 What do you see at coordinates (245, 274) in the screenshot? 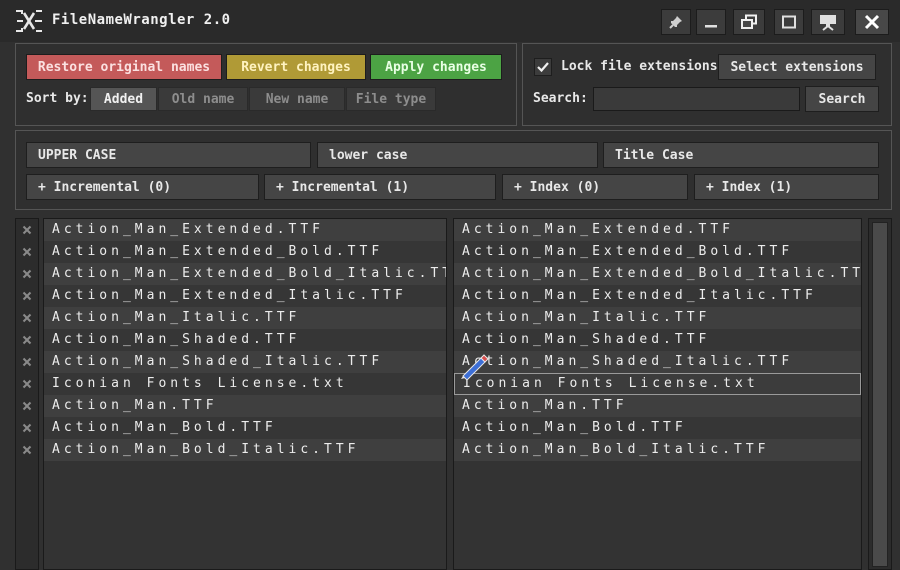
I see `old-name-row: Action_Man_Extended_Bold_Italic.TTF` at bounding box center [245, 274].